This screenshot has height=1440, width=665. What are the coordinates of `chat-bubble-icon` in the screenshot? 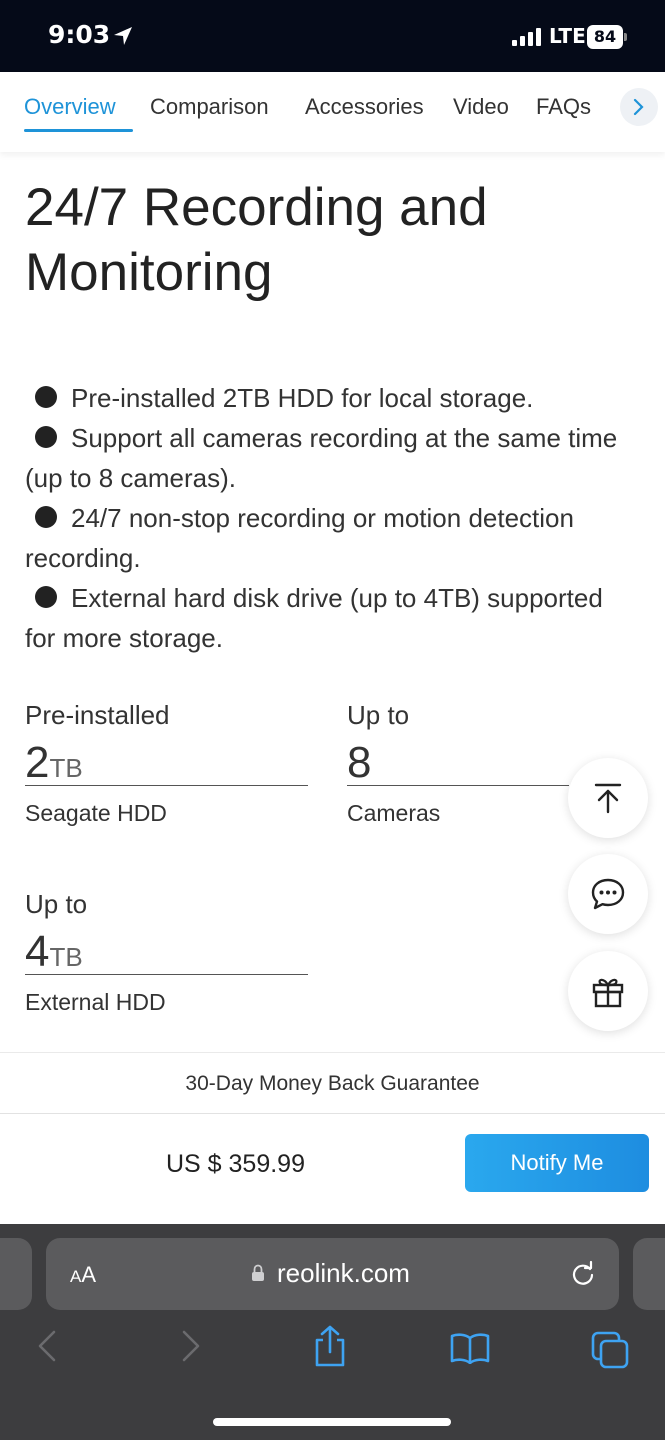 It's located at (608, 894).